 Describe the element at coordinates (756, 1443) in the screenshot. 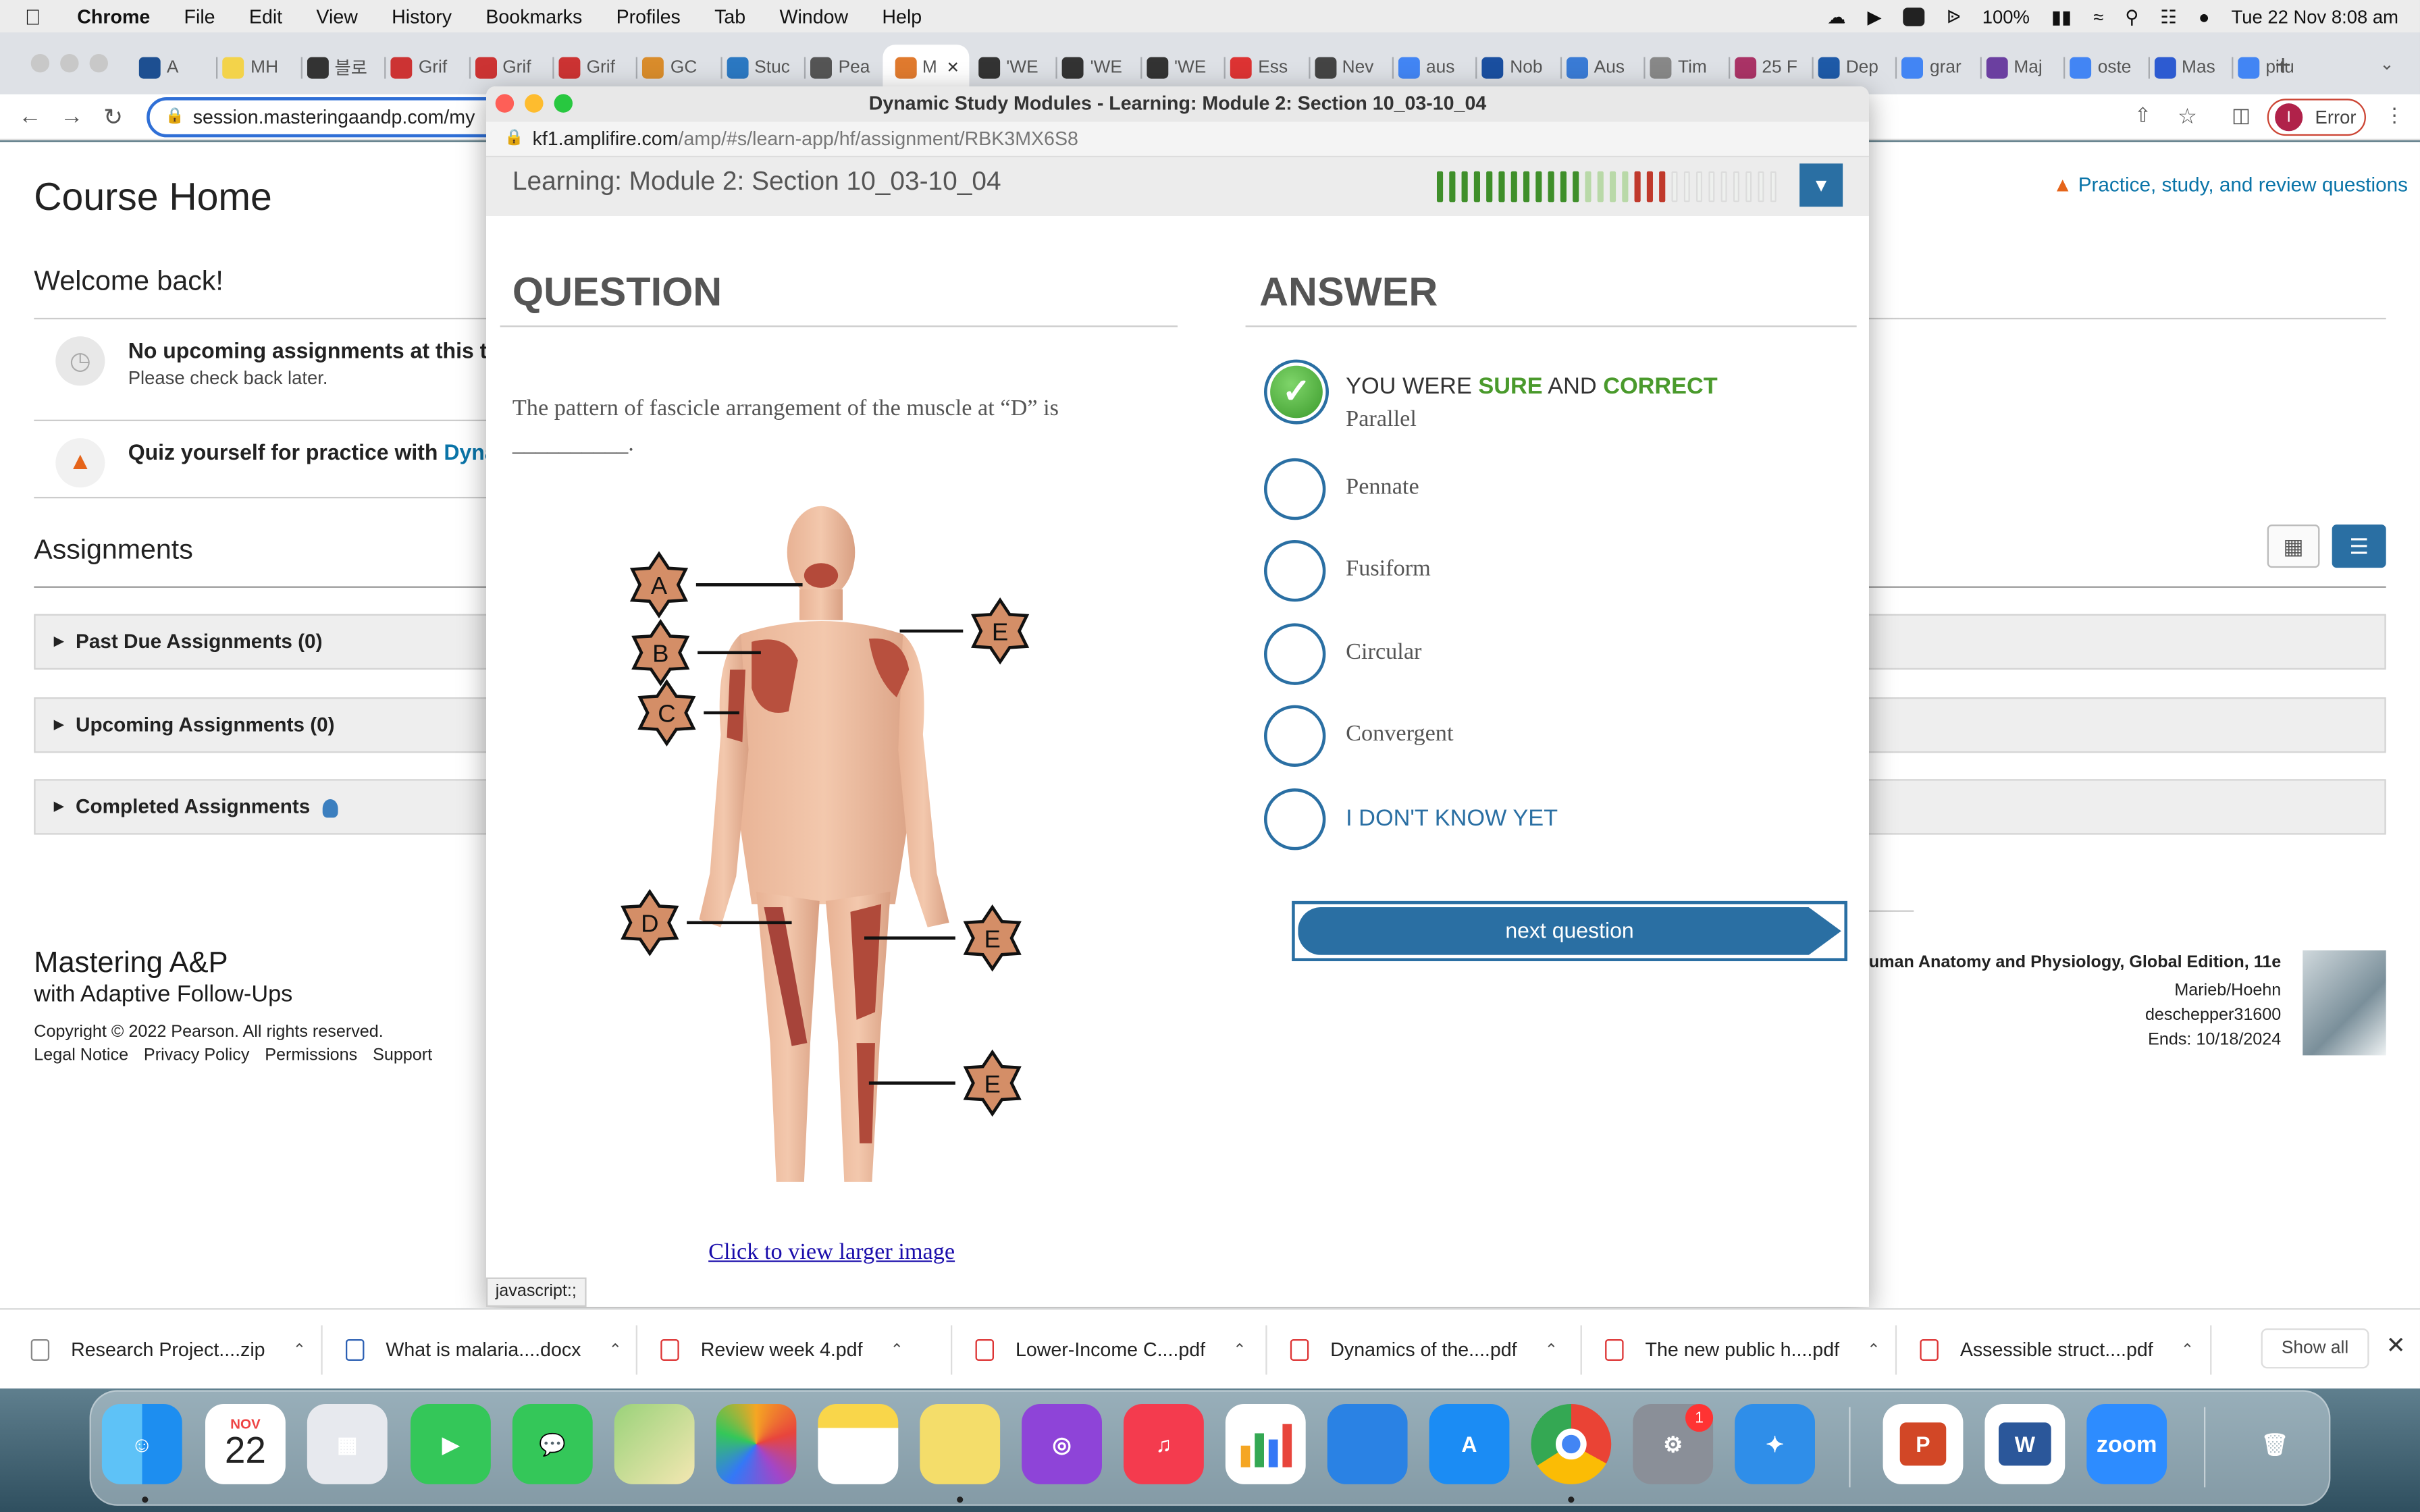

I see `photos-icon` at that location.